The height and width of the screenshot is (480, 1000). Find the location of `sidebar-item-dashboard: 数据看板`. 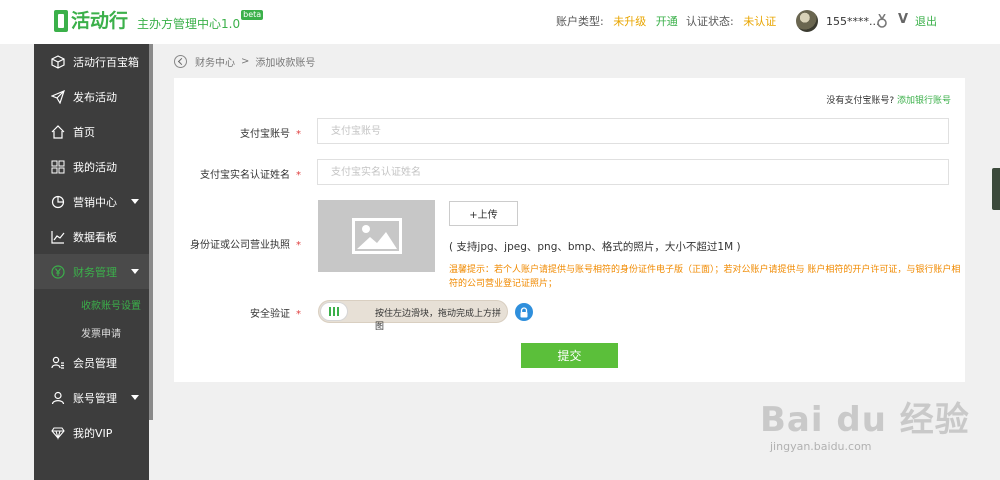

sidebar-item-dashboard: 数据看板 is located at coordinates (91, 236).